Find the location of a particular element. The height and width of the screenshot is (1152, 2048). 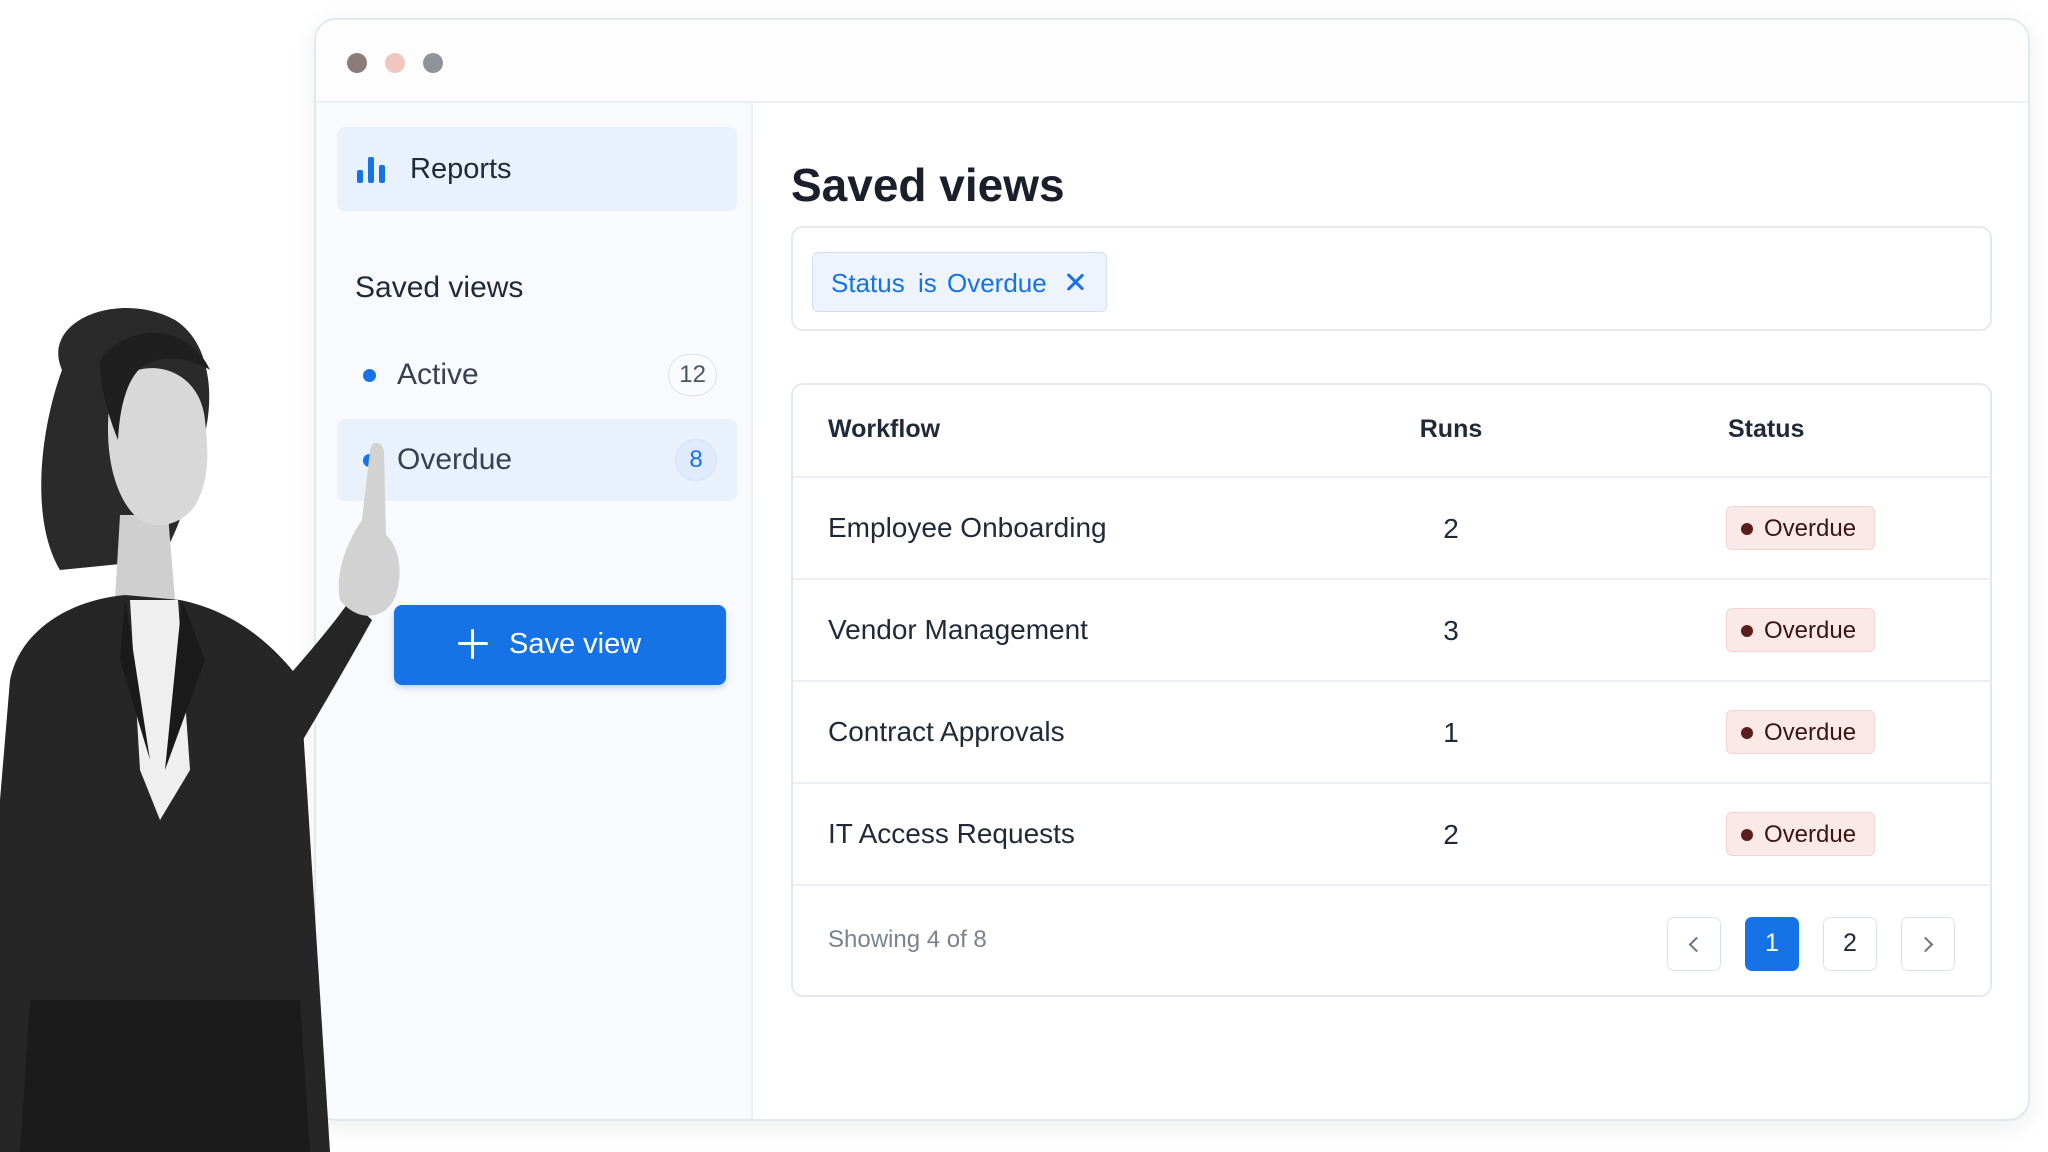

sidebar-item-label: Reports is located at coordinates (461, 169).